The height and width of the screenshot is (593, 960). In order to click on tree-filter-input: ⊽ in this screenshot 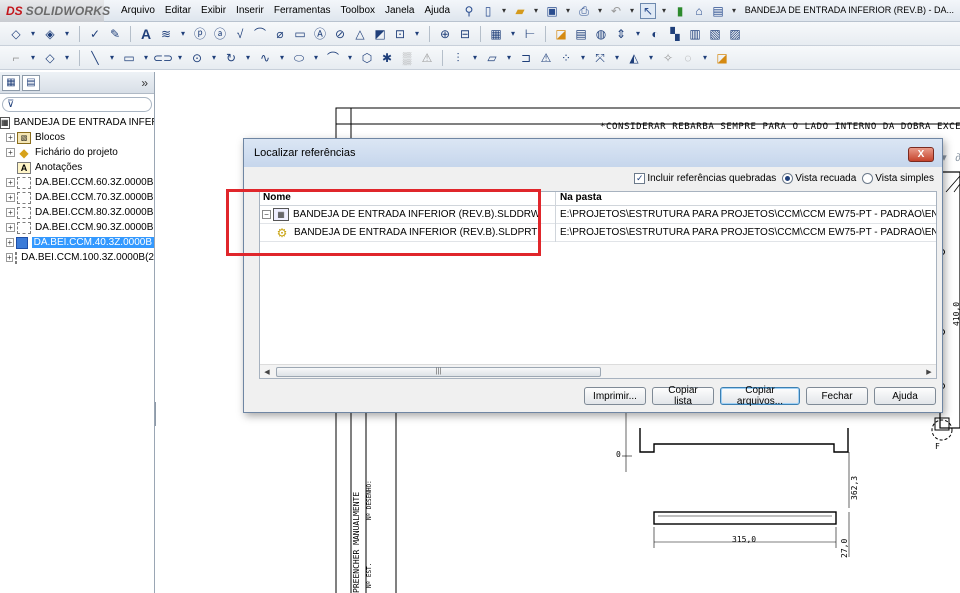, I will do `click(77, 104)`.